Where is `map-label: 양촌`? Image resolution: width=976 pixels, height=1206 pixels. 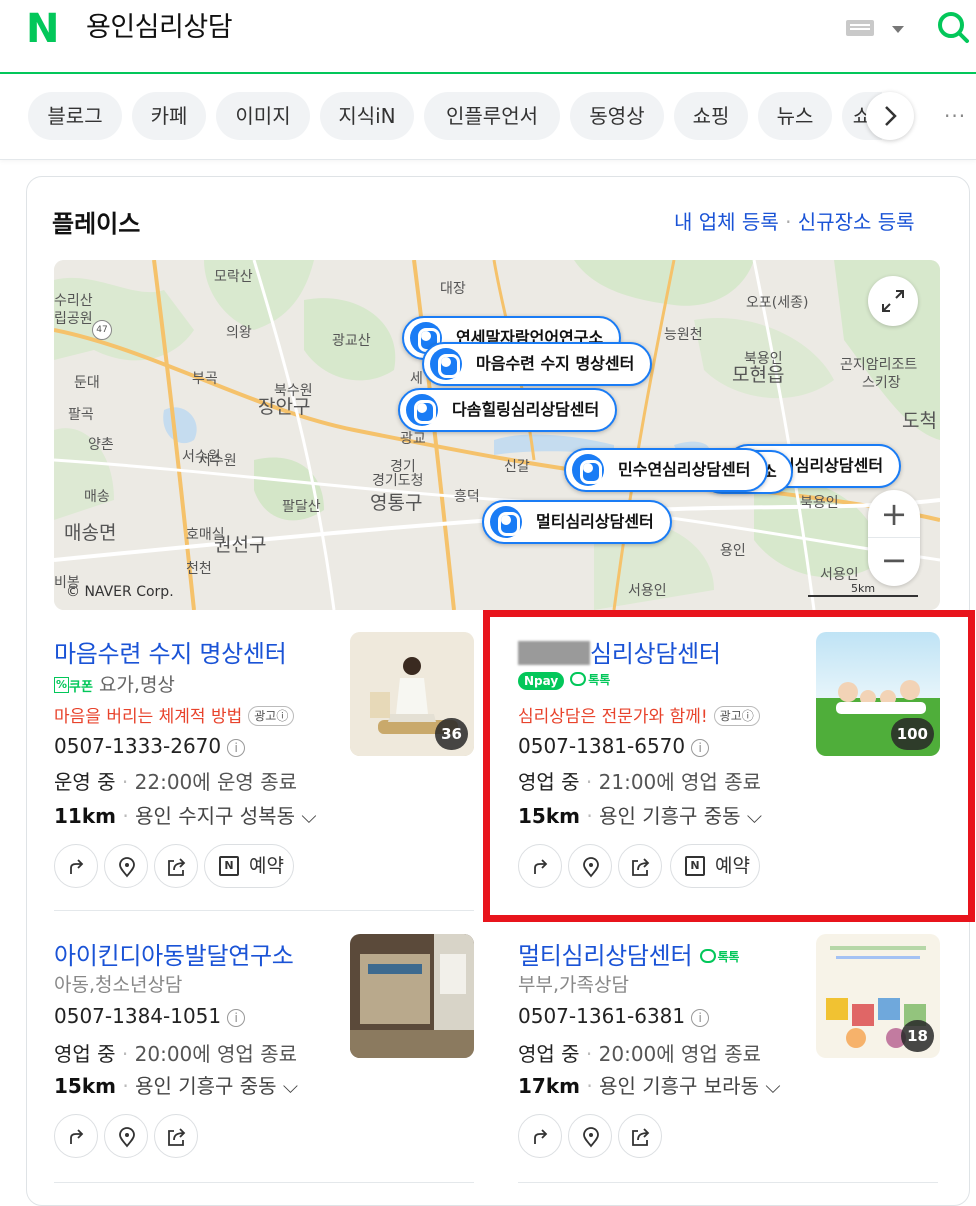
map-label: 양촌 is located at coordinates (101, 445).